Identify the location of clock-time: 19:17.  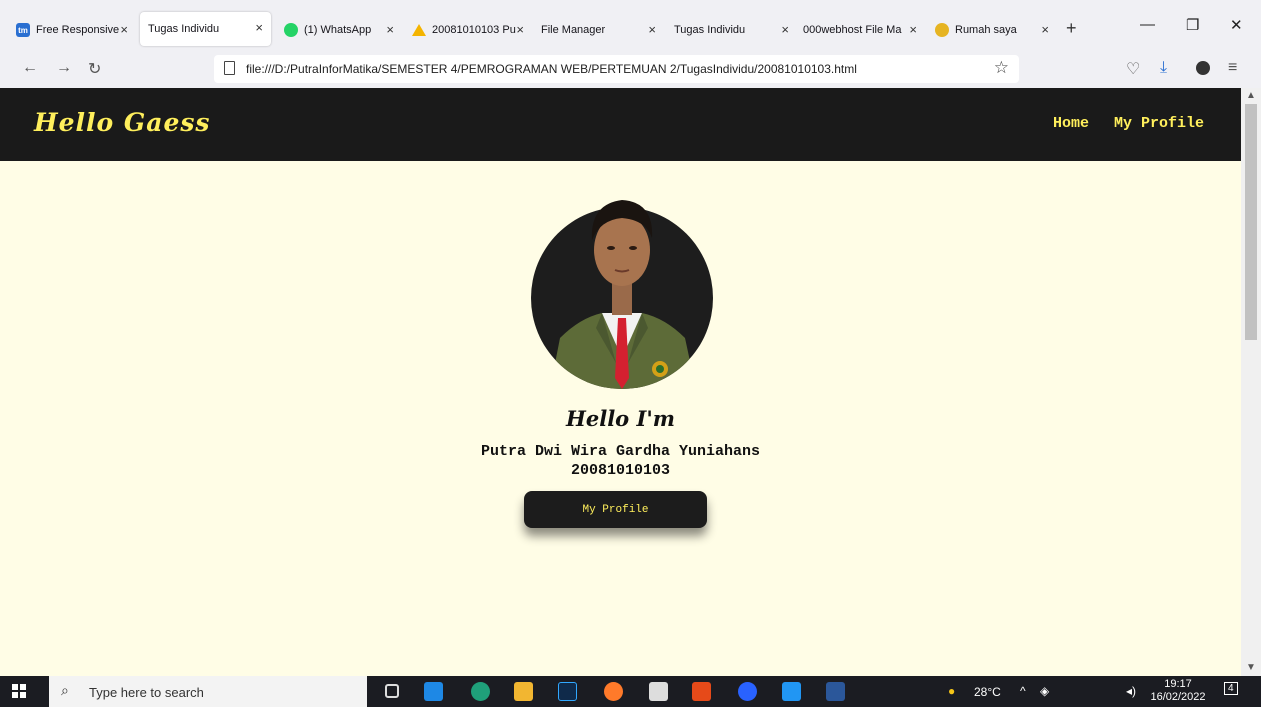
(1178, 684).